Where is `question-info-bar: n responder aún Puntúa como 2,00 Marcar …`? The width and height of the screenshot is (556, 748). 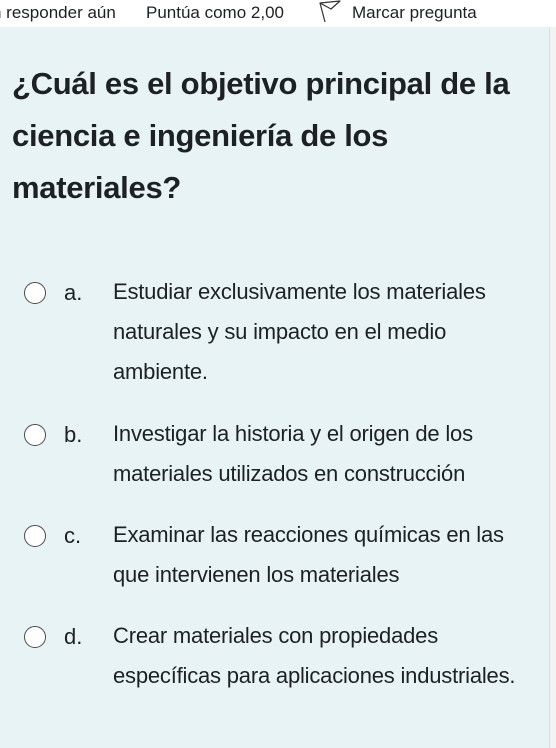
question-info-bar: n responder aún Puntúa como 2,00 Marcar … is located at coordinates (278, 13).